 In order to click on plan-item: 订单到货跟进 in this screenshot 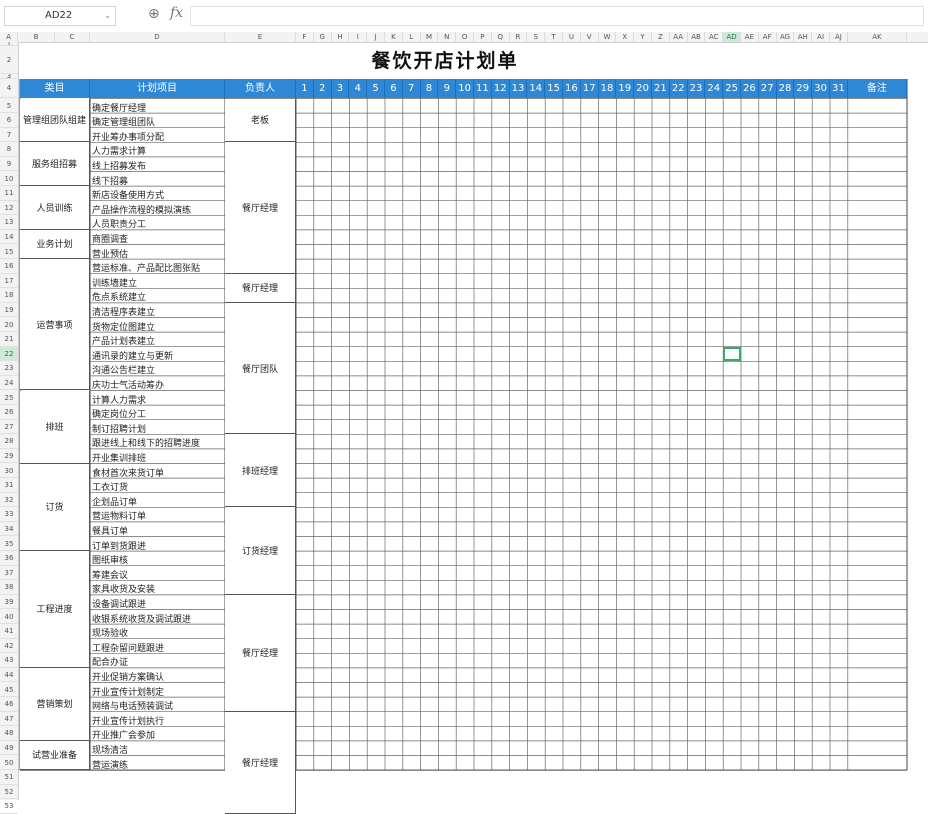, I will do `click(157, 545)`.